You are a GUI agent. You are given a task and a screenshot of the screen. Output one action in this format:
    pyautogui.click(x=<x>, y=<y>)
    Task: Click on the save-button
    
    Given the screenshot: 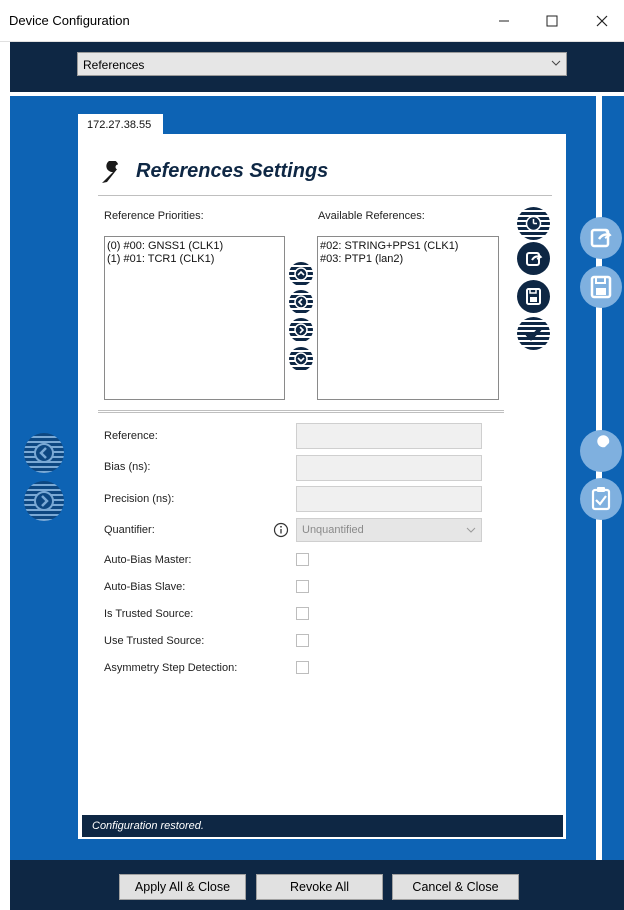 What is the action you would take?
    pyautogui.click(x=533, y=296)
    